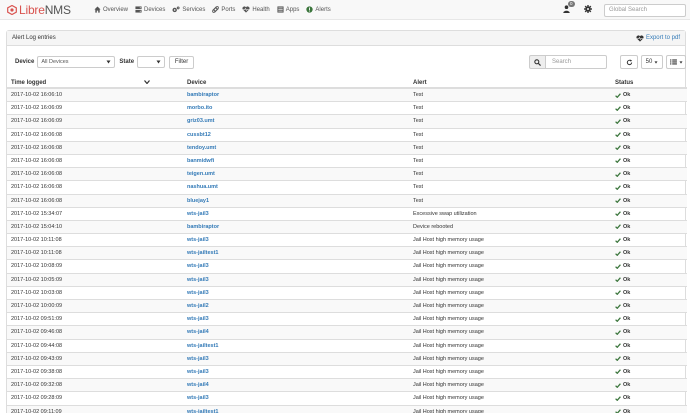 Image resolution: width=690 pixels, height=413 pixels. Describe the element at coordinates (576, 62) in the screenshot. I see `table-search-input: Search` at that location.